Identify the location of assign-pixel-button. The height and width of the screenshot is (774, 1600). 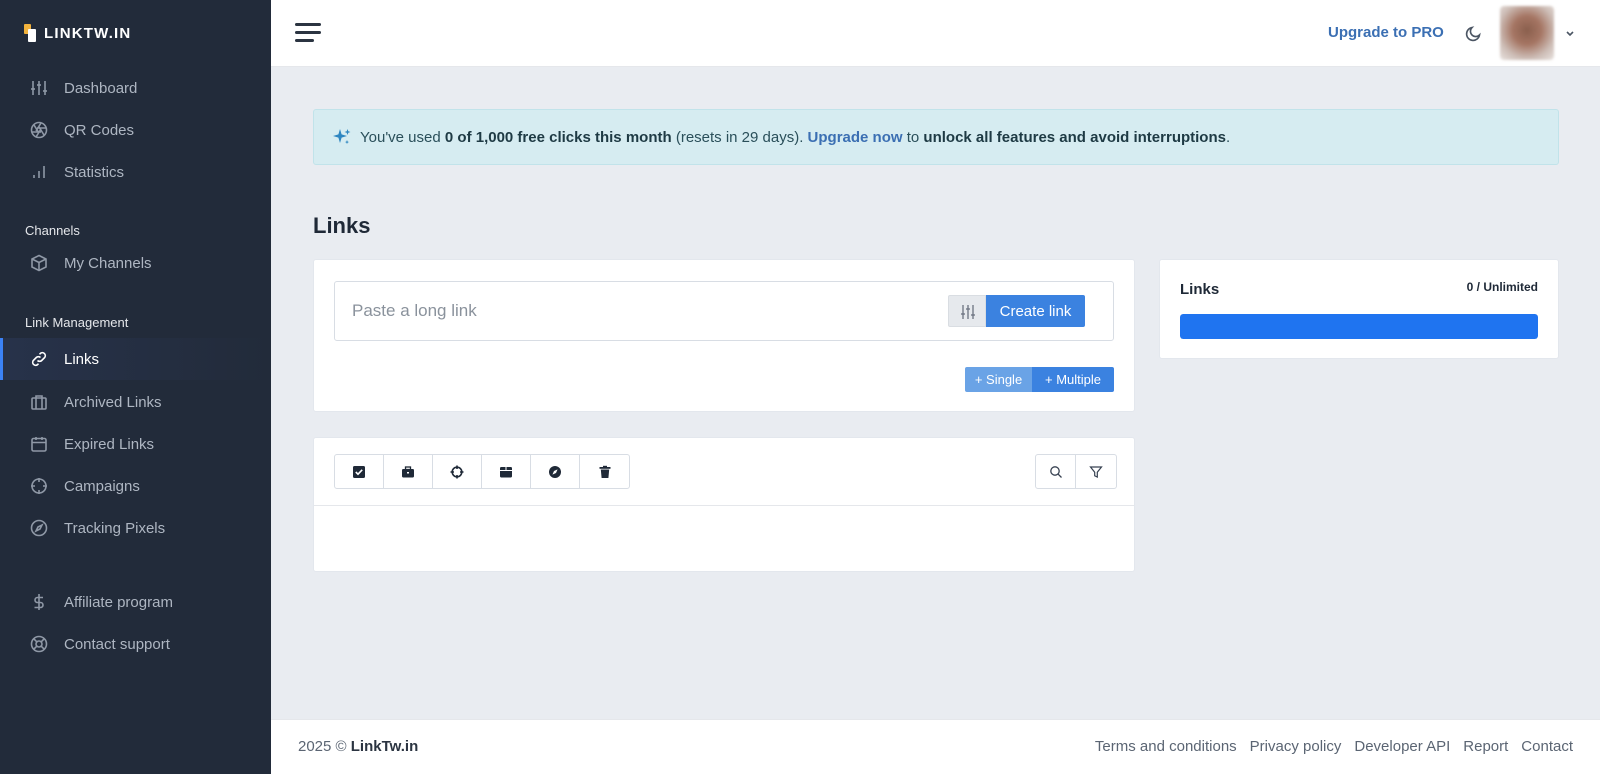
(555, 471).